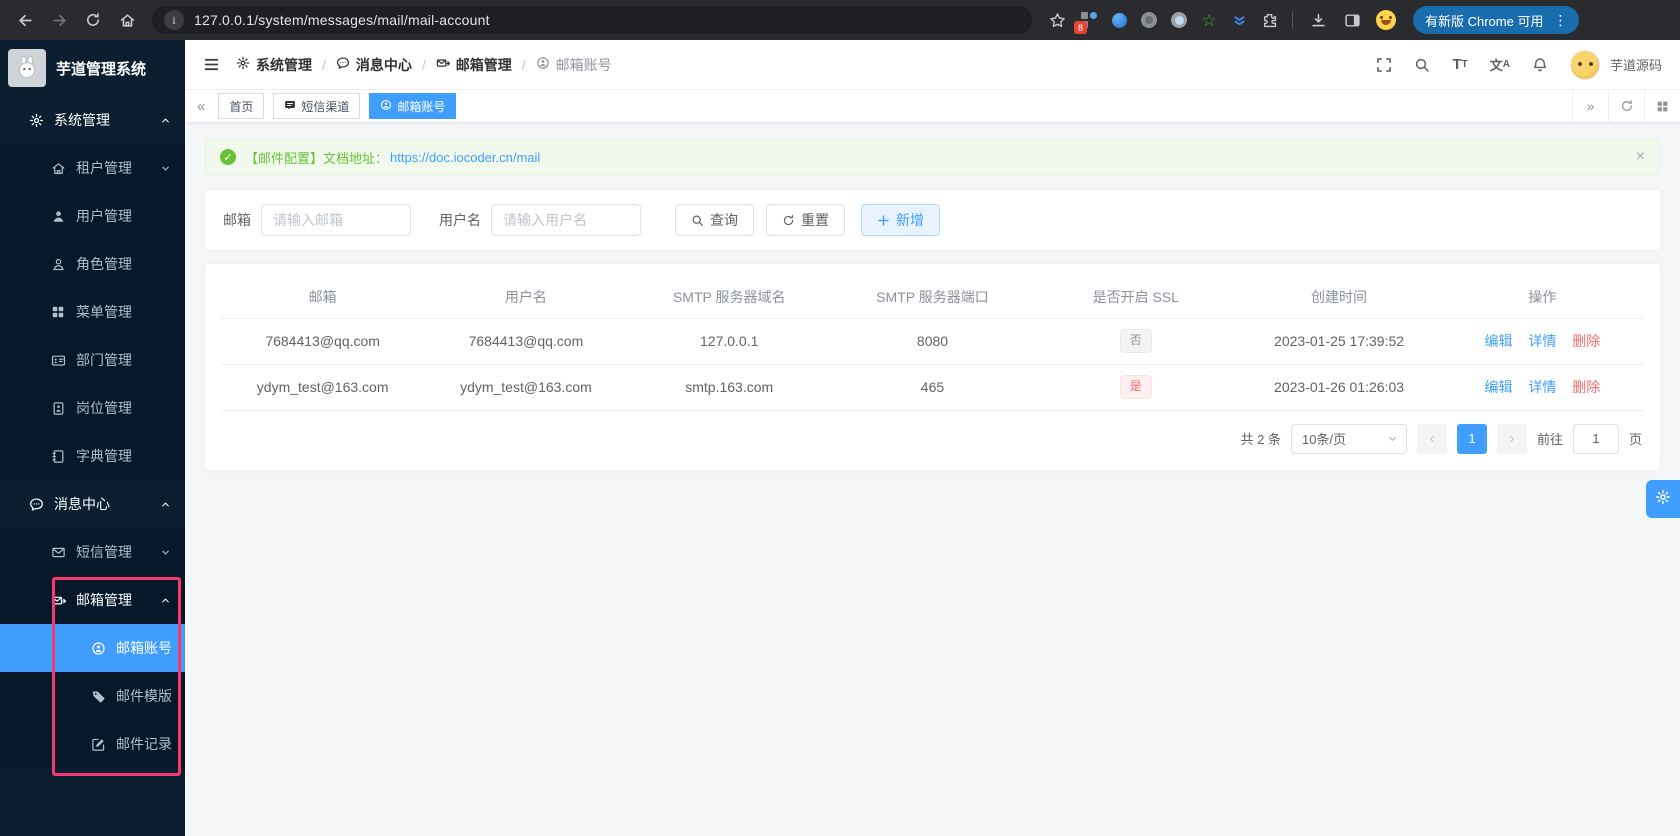  What do you see at coordinates (58, 408) in the screenshot?
I see `badge-icon` at bounding box center [58, 408].